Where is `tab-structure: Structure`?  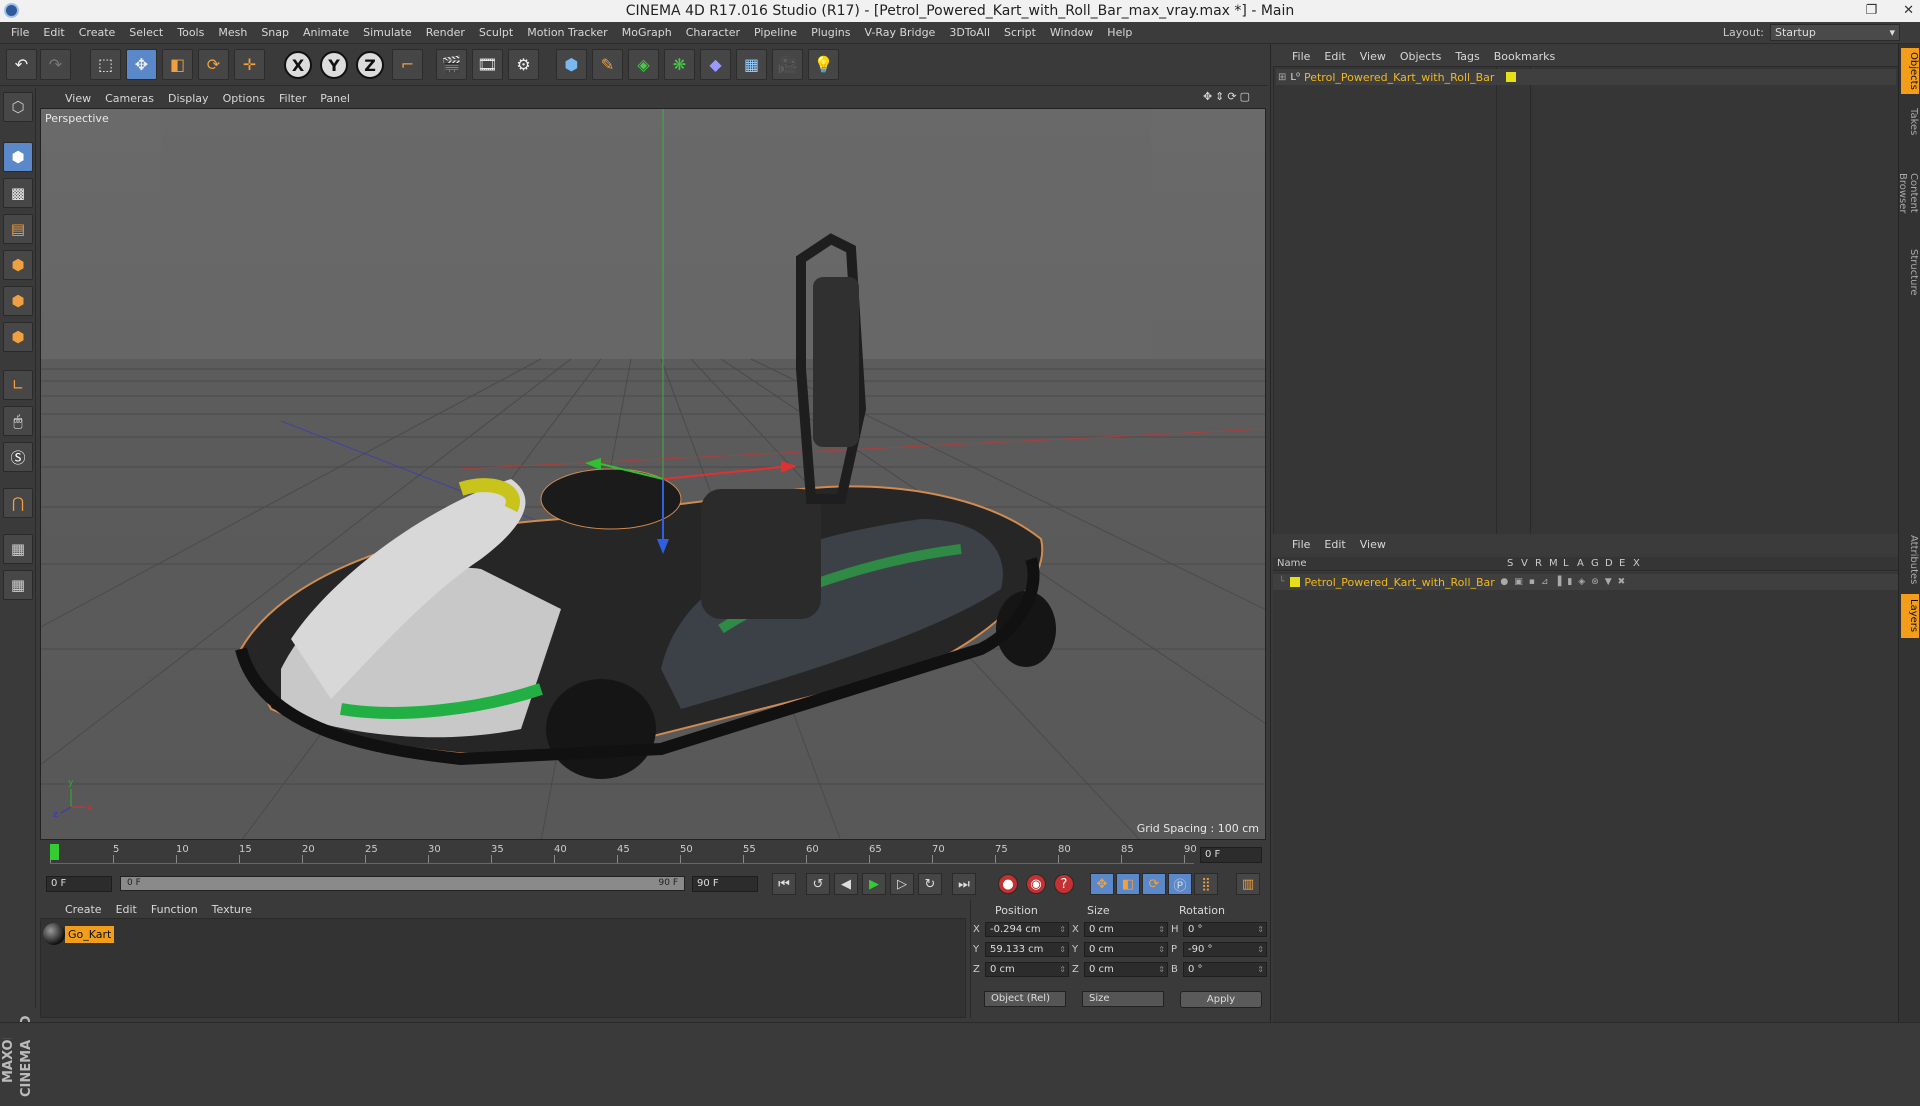 tab-structure: Structure is located at coordinates (1910, 272).